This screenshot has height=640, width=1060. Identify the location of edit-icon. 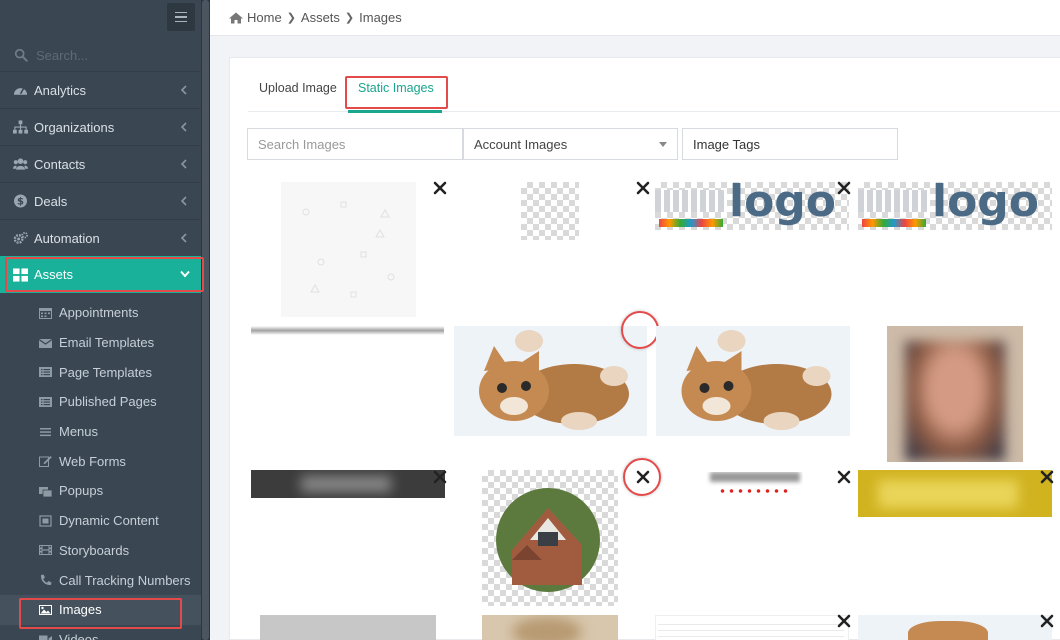
(45, 461).